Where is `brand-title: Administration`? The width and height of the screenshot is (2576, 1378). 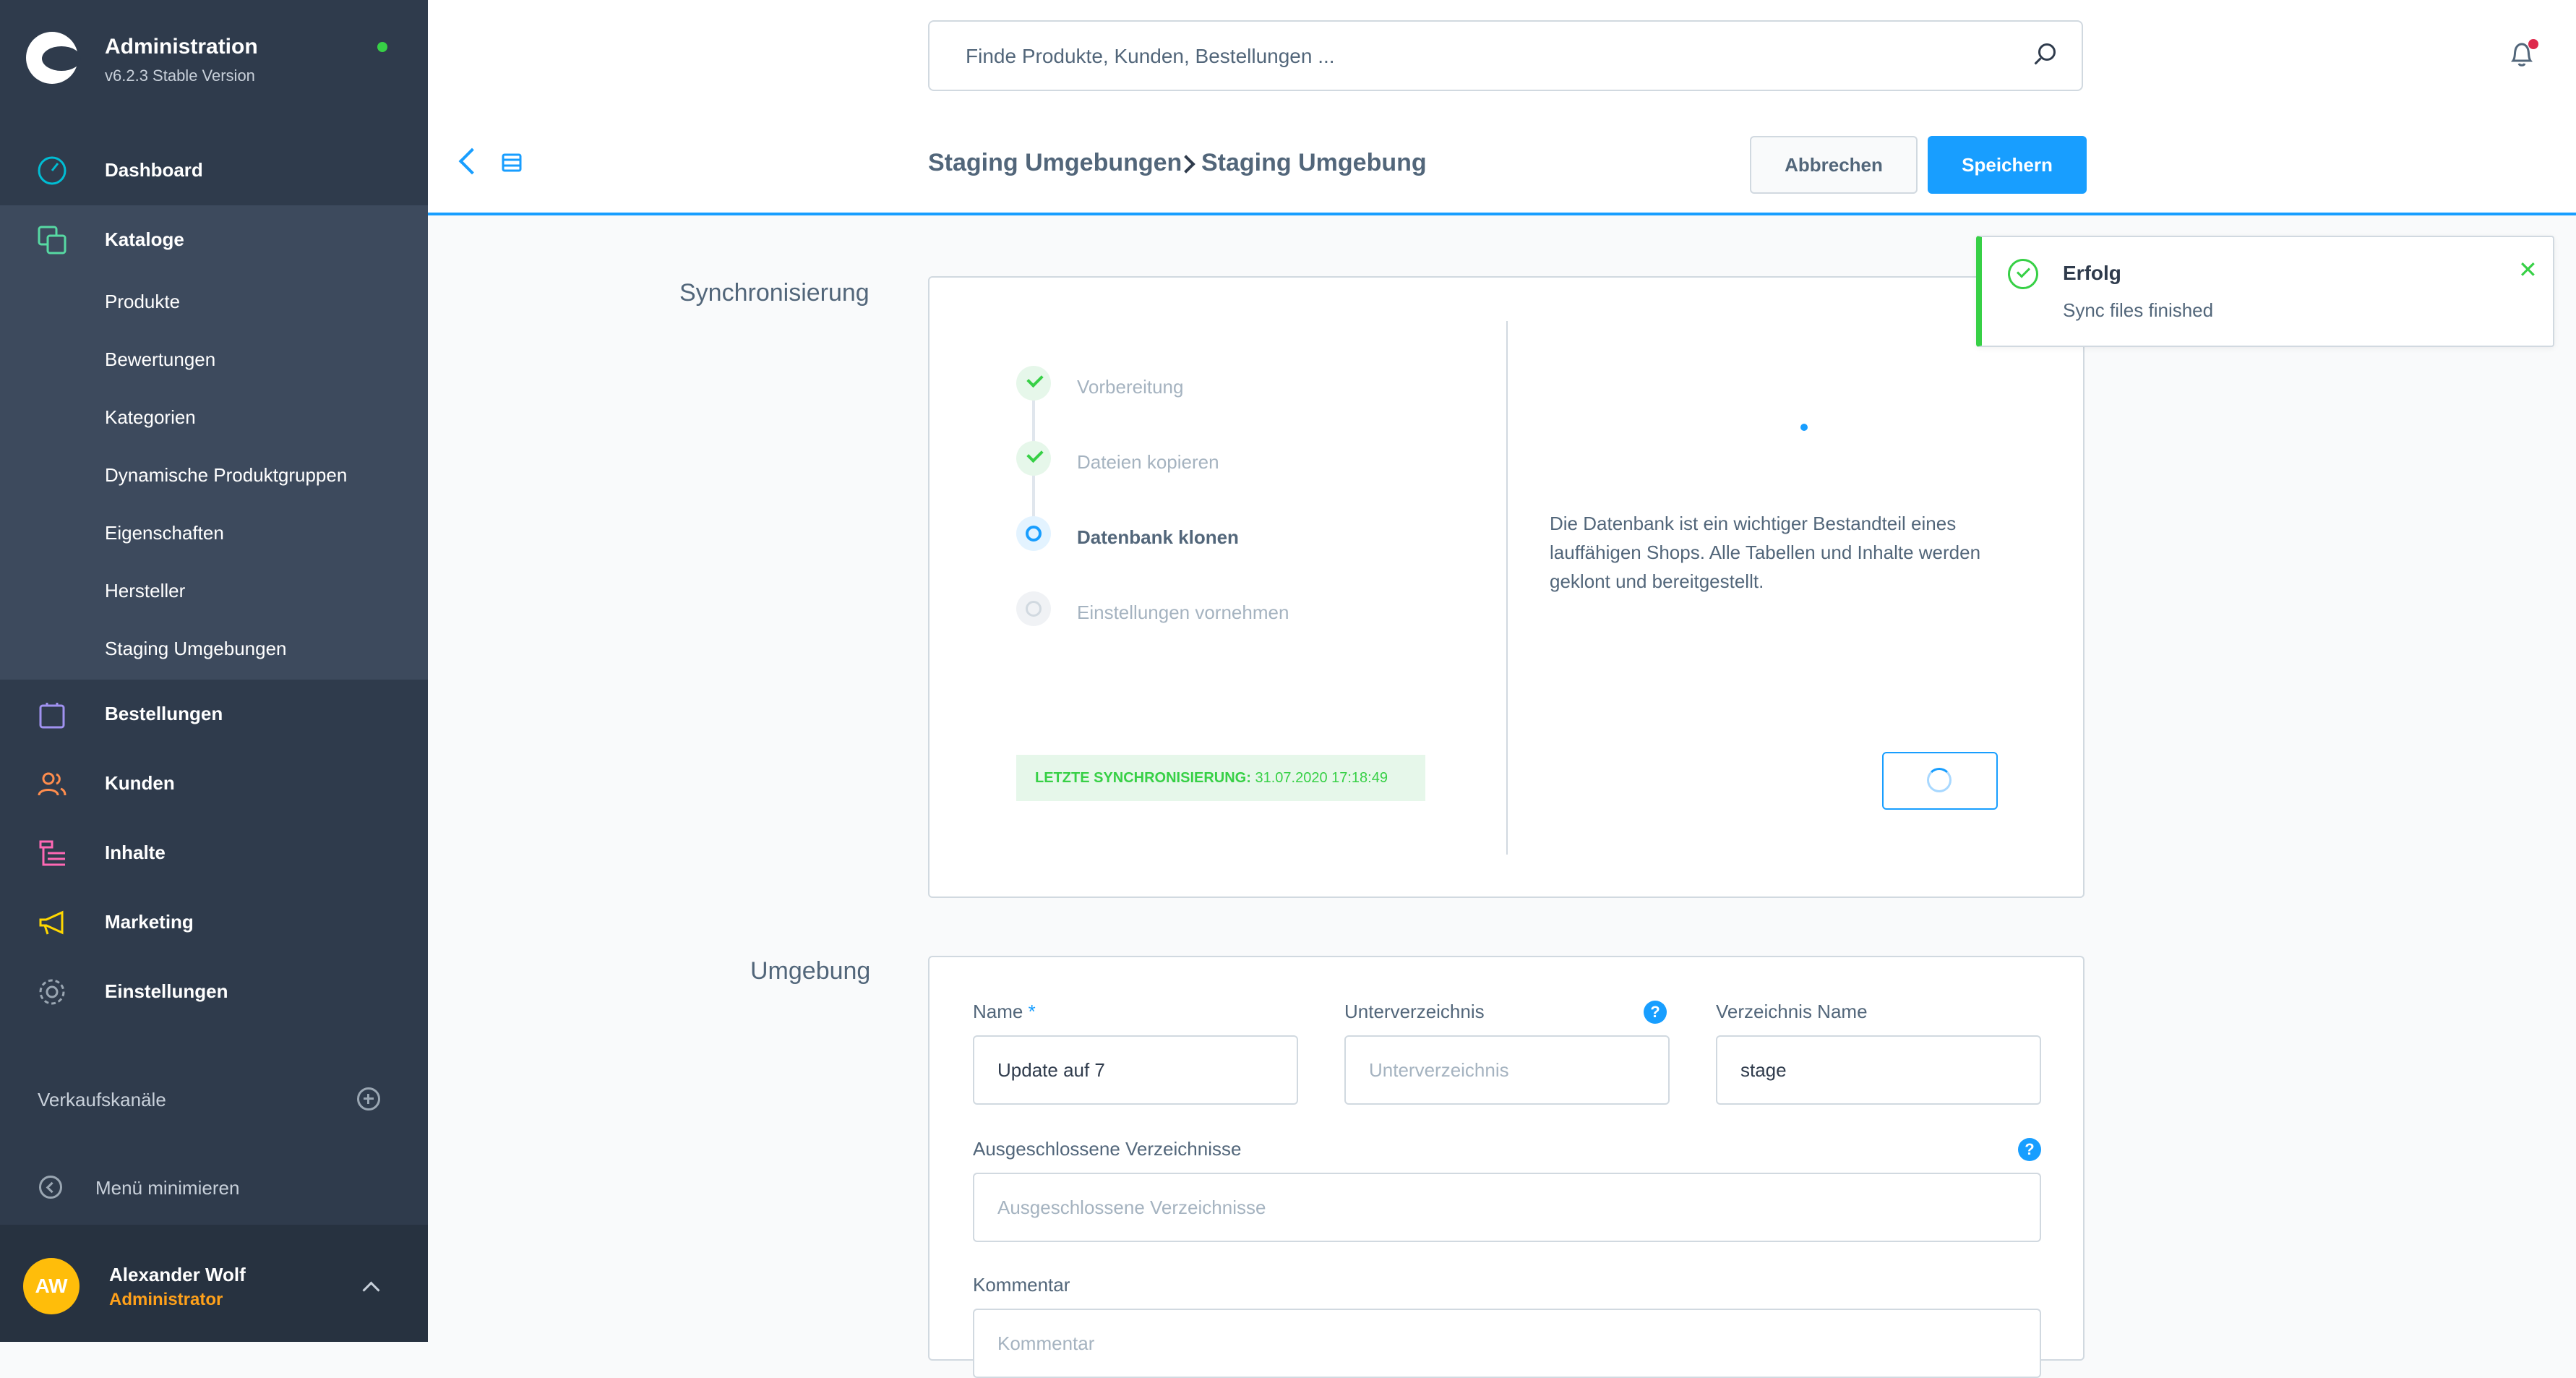
brand-title: Administration is located at coordinates (182, 47).